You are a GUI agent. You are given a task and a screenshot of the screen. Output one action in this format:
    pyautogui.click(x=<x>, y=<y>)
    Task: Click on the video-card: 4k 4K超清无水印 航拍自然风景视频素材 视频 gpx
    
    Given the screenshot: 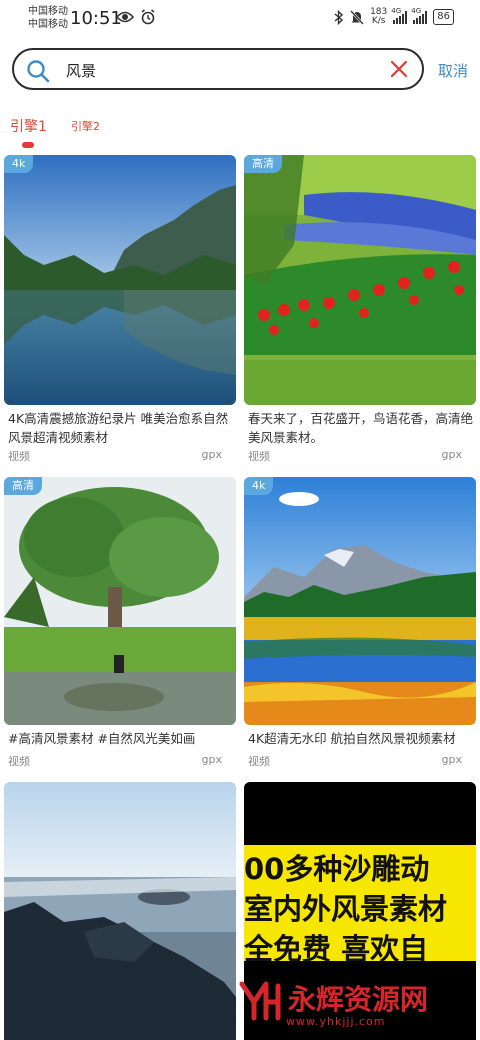 What is the action you would take?
    pyautogui.click(x=360, y=624)
    